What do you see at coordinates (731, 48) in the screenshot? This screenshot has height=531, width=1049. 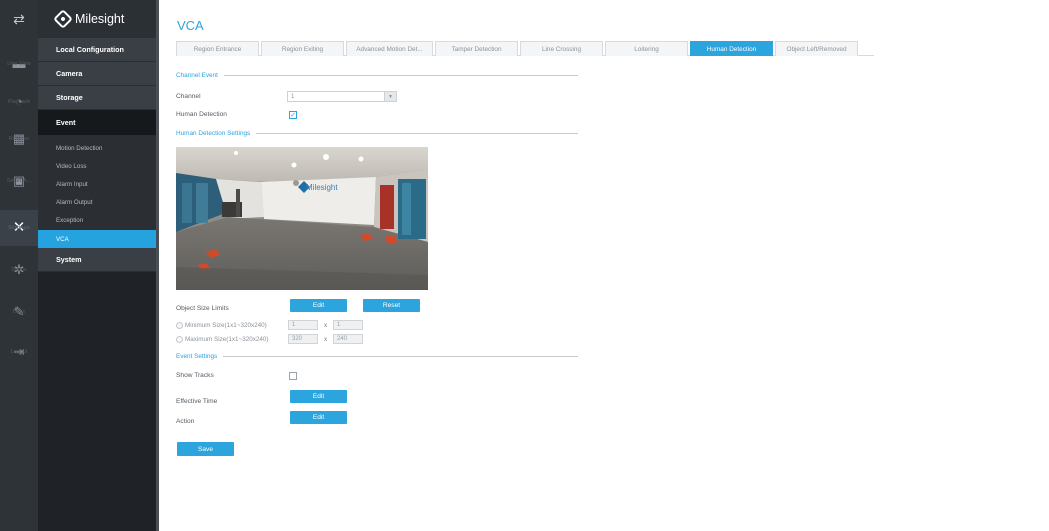 I see `tab-human-detection: Human Detection` at bounding box center [731, 48].